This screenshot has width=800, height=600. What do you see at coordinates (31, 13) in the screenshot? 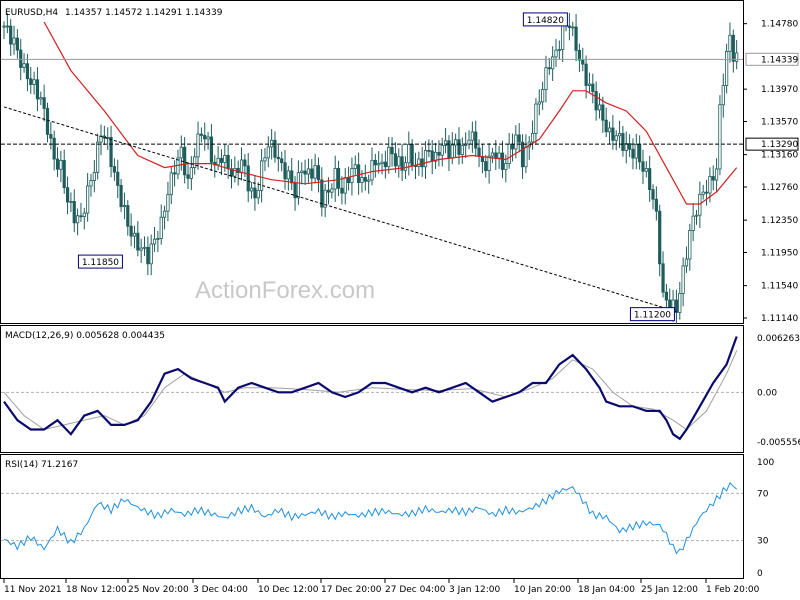
I see `symbol-label: EURUSD,H4` at bounding box center [31, 13].